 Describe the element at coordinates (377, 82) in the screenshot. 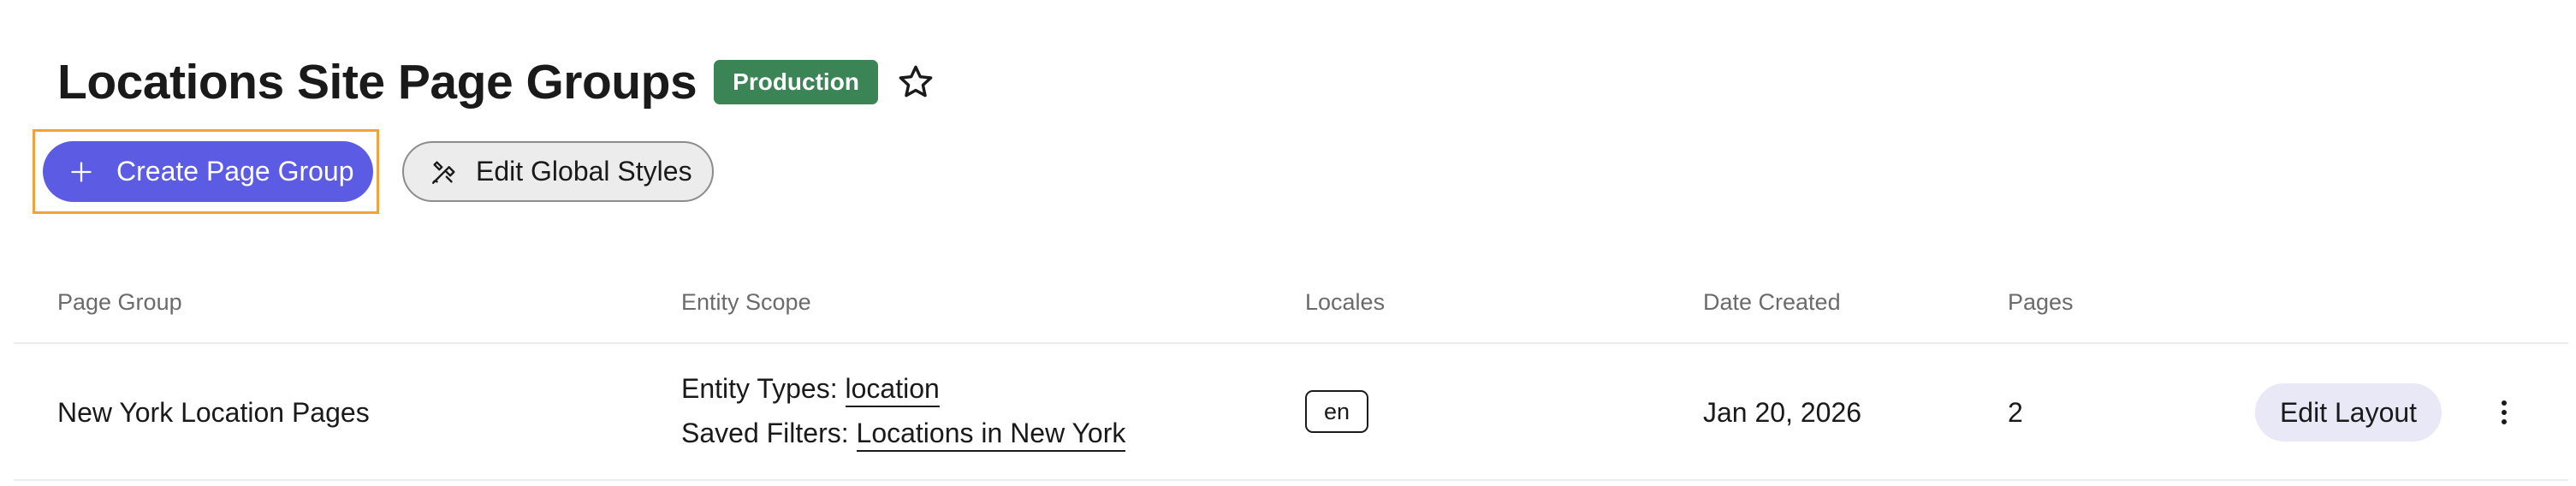

I see `page-title: Locations Site Page Groups` at that location.